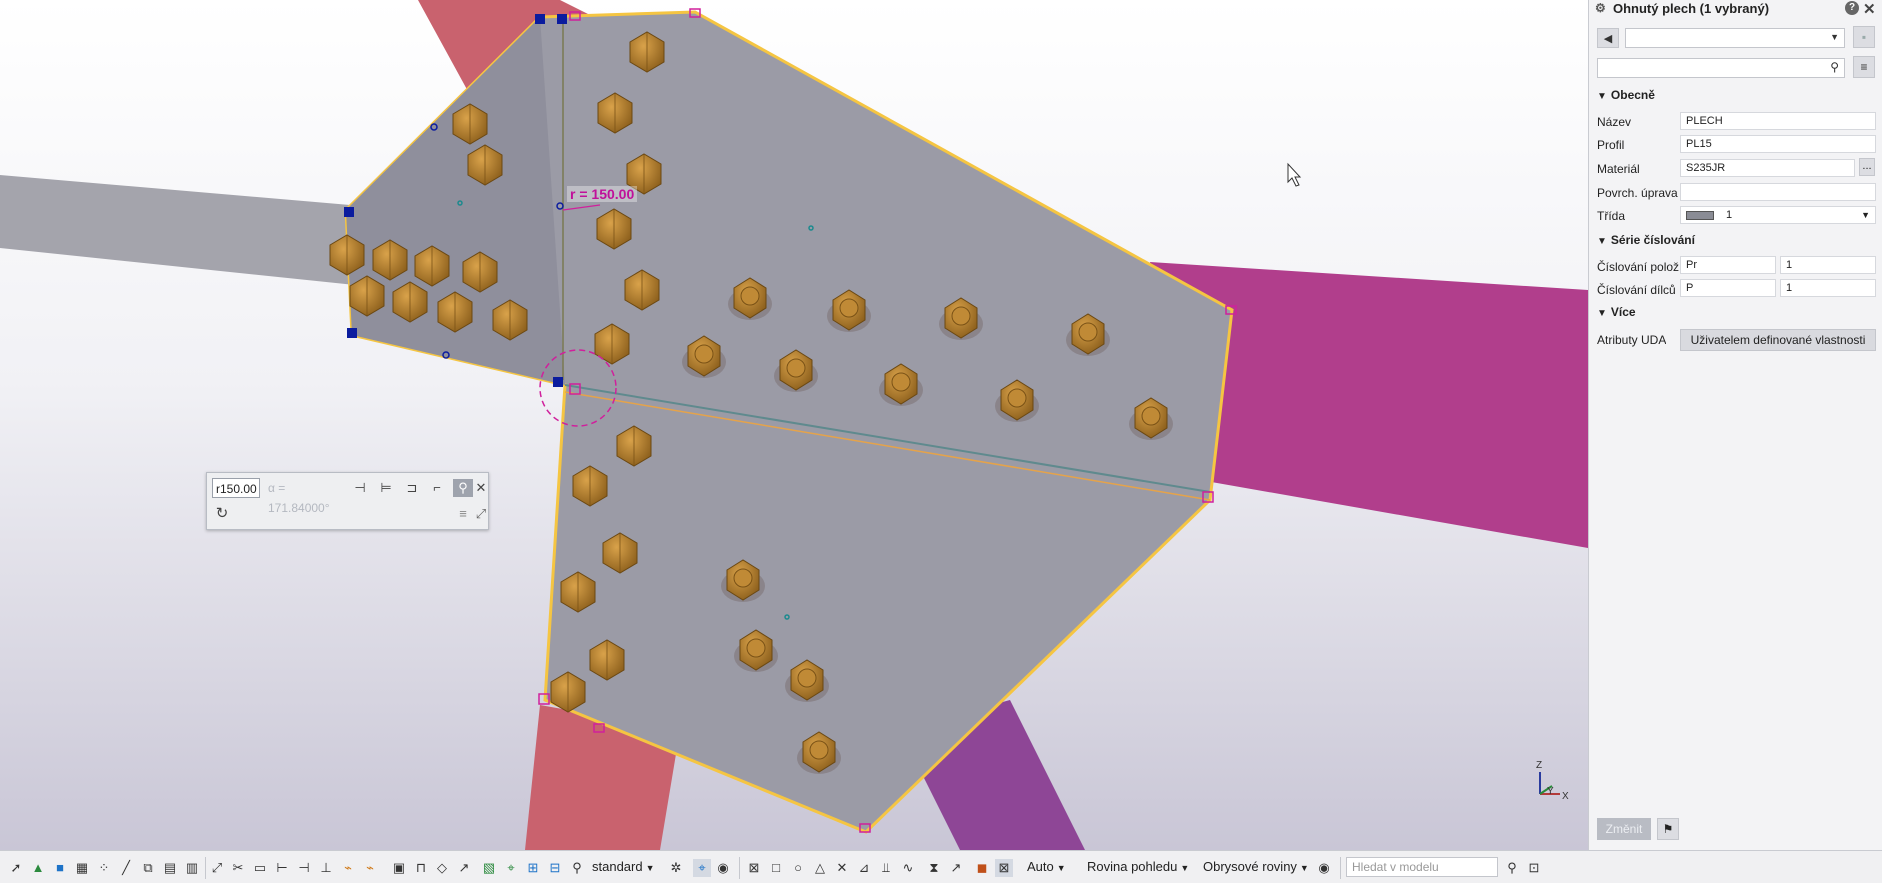 The width and height of the screenshot is (1882, 883). I want to click on snap-cross-icon: ✕, so click(842, 868).